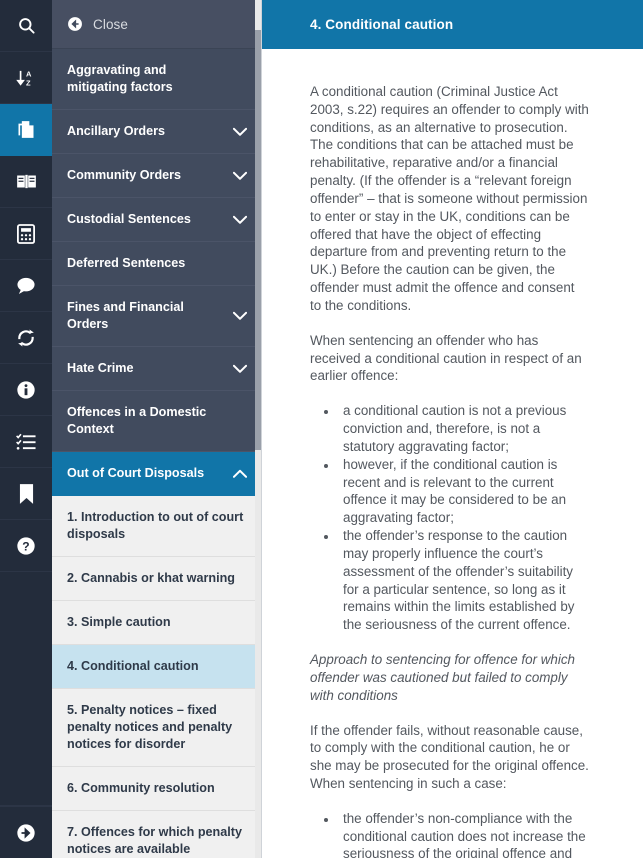 The width and height of the screenshot is (643, 858). What do you see at coordinates (126, 263) in the screenshot?
I see `nav-item-label: Deferred Sentences` at bounding box center [126, 263].